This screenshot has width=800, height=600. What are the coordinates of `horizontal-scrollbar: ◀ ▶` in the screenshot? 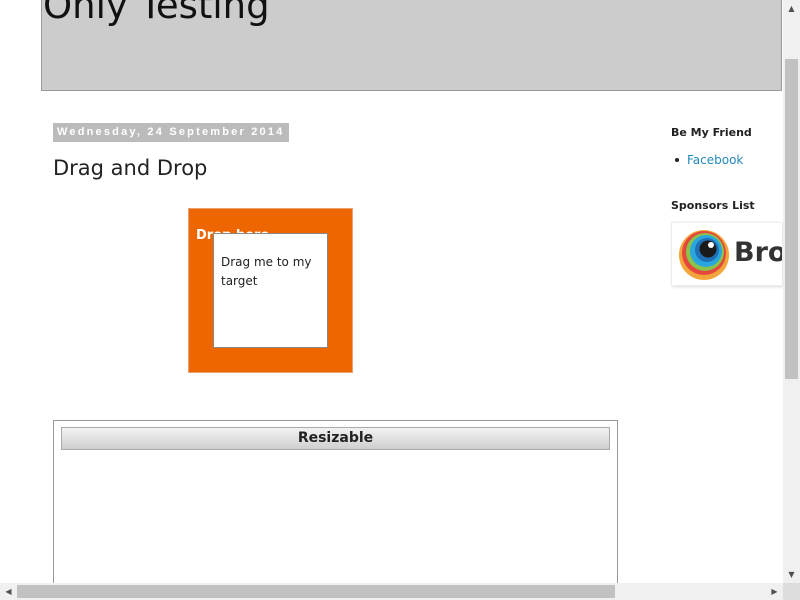 It's located at (391, 591).